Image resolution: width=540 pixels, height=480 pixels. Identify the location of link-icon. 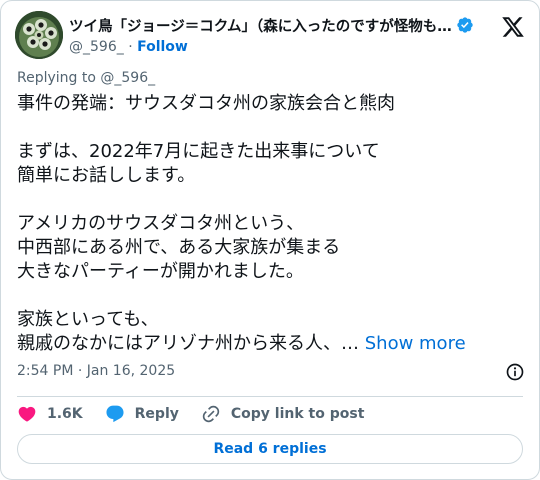
(211, 414).